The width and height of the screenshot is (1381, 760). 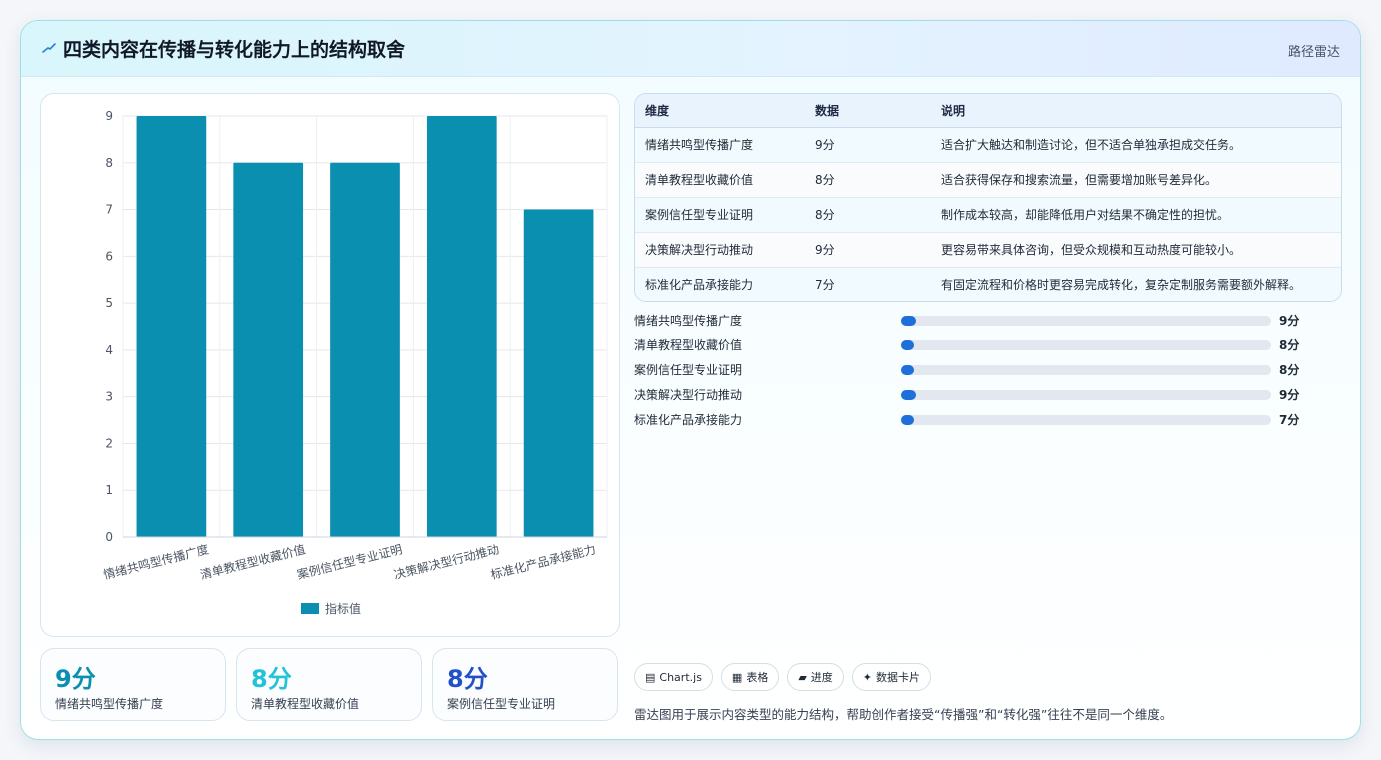 What do you see at coordinates (446, 562) in the screenshot?
I see `x-tick-label: 决策解决型行动推动` at bounding box center [446, 562].